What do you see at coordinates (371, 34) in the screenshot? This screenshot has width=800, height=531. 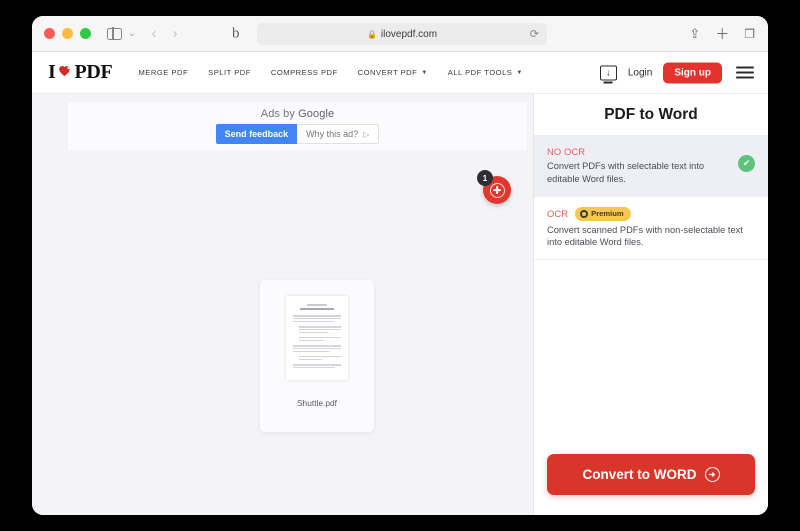 I see `lock-icon: 🔒` at bounding box center [371, 34].